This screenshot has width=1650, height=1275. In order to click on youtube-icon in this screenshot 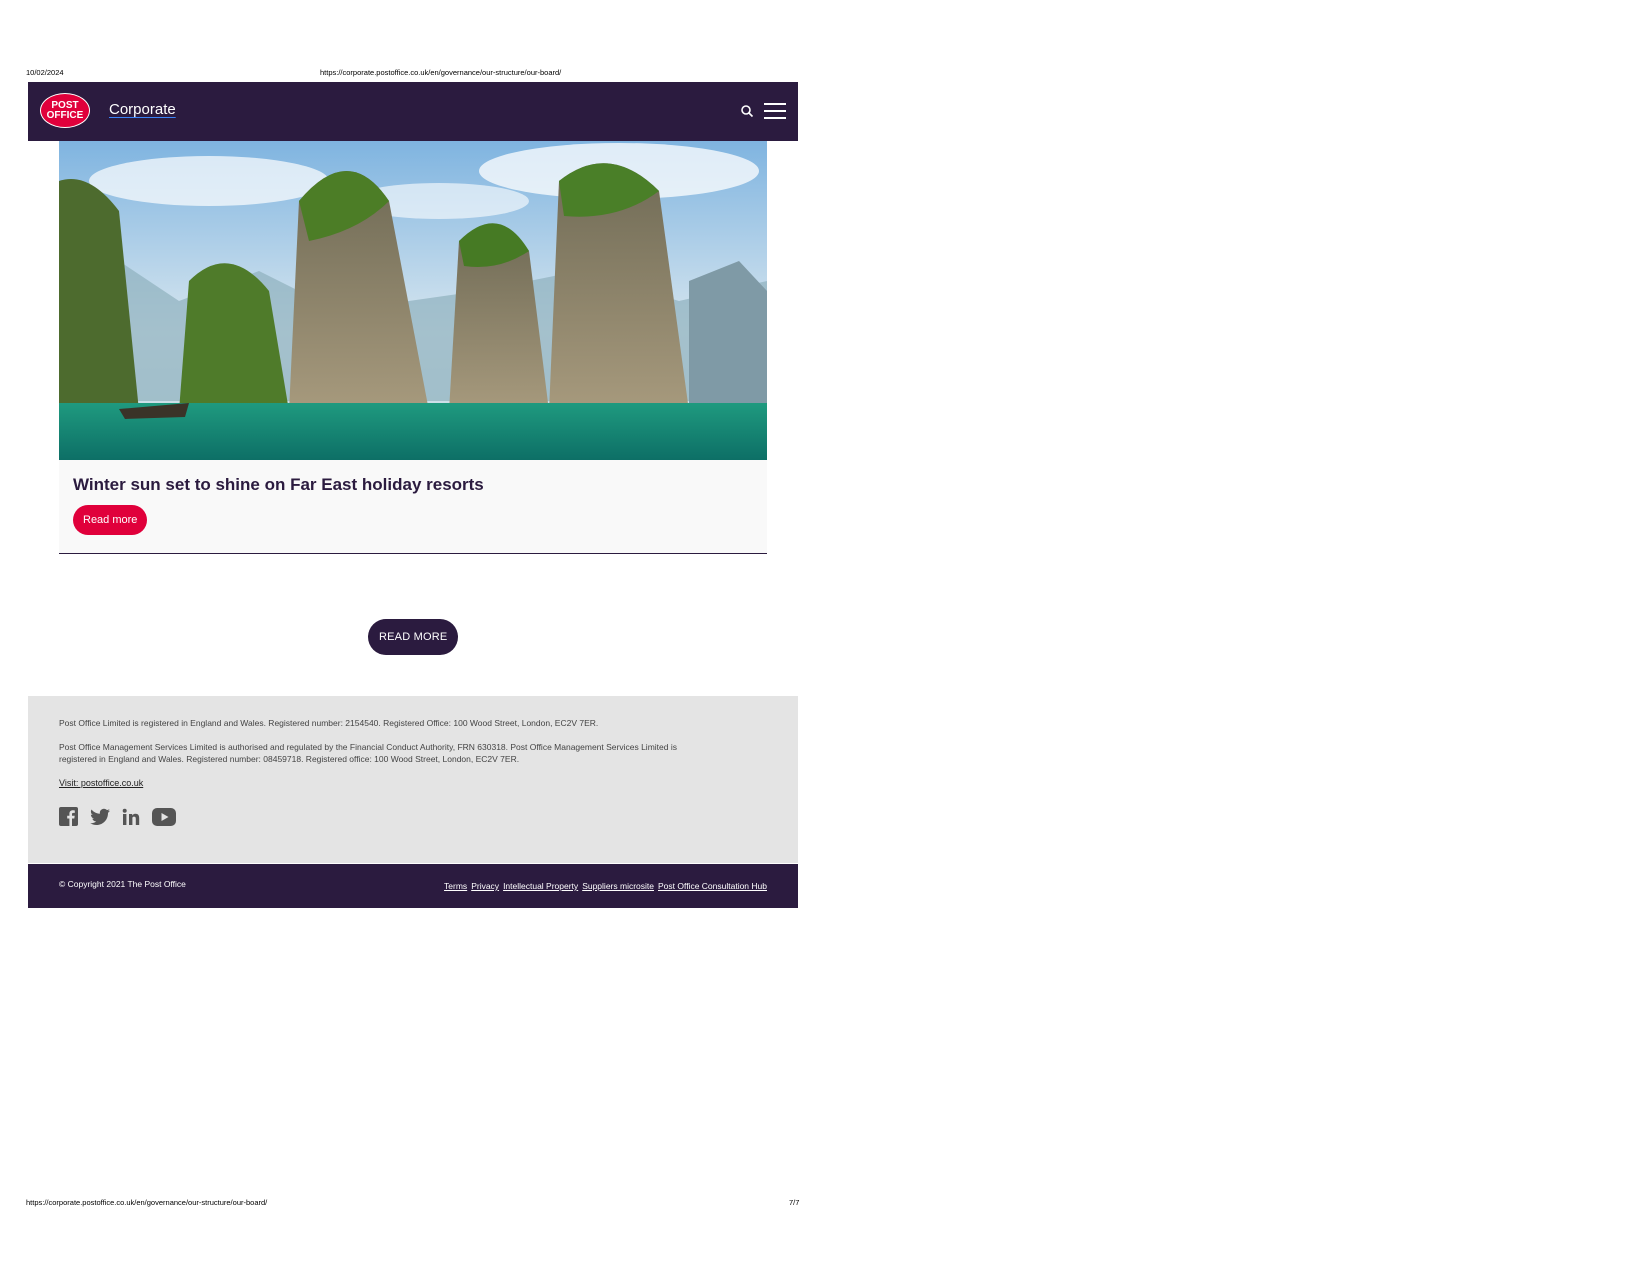, I will do `click(164, 816)`.